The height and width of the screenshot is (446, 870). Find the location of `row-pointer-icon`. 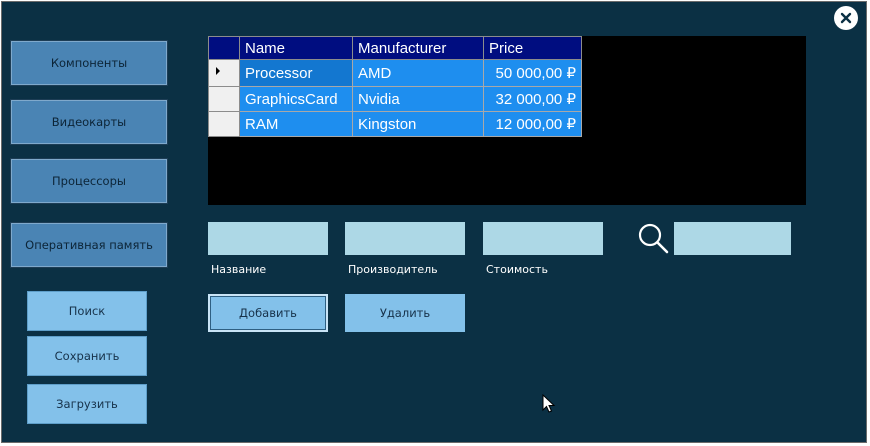

row-pointer-icon is located at coordinates (218, 71).